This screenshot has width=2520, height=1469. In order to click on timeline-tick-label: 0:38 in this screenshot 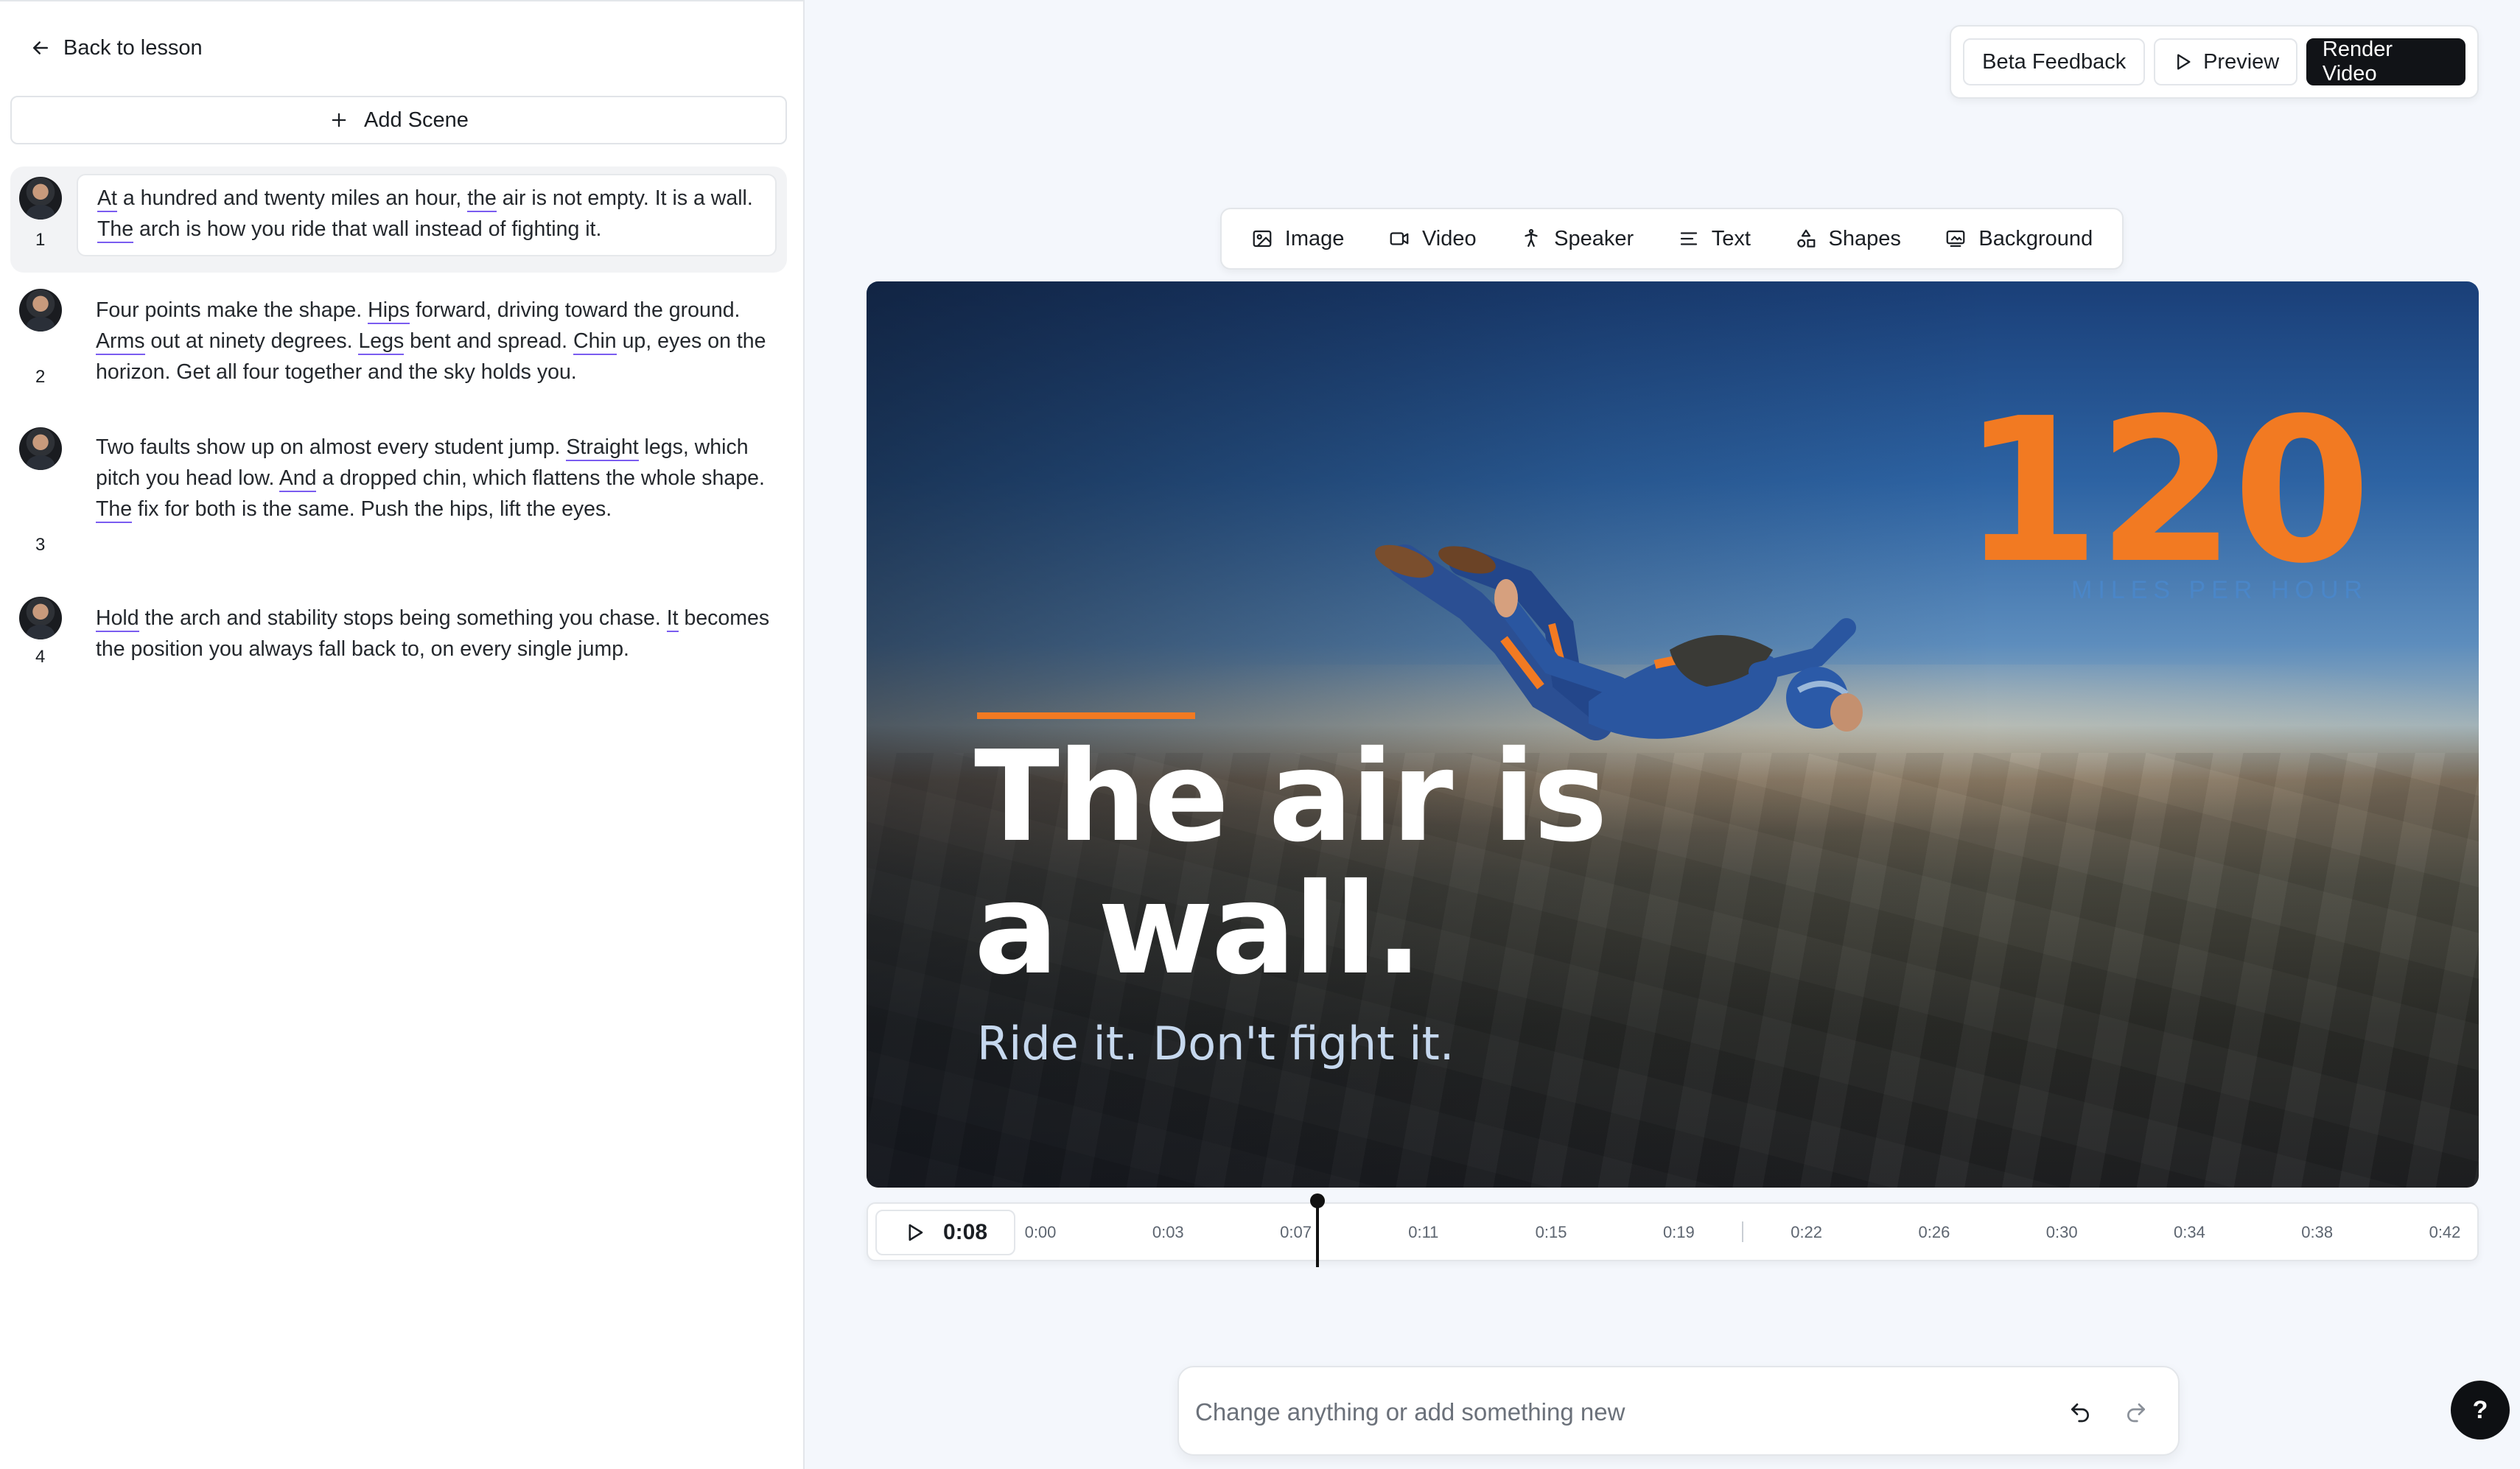, I will do `click(2317, 1232)`.